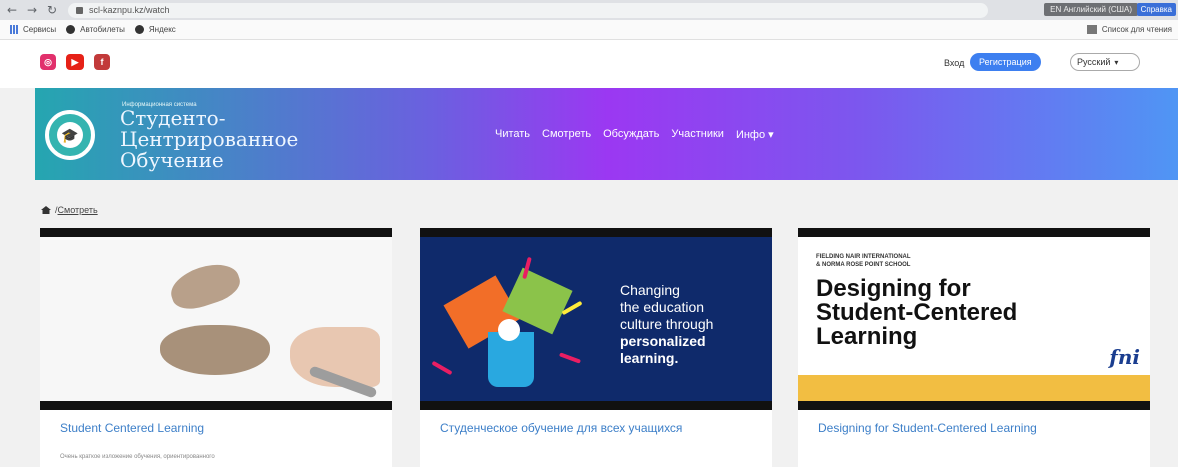 The width and height of the screenshot is (1178, 467). What do you see at coordinates (1124, 357) in the screenshot?
I see `fni-logo: fni` at bounding box center [1124, 357].